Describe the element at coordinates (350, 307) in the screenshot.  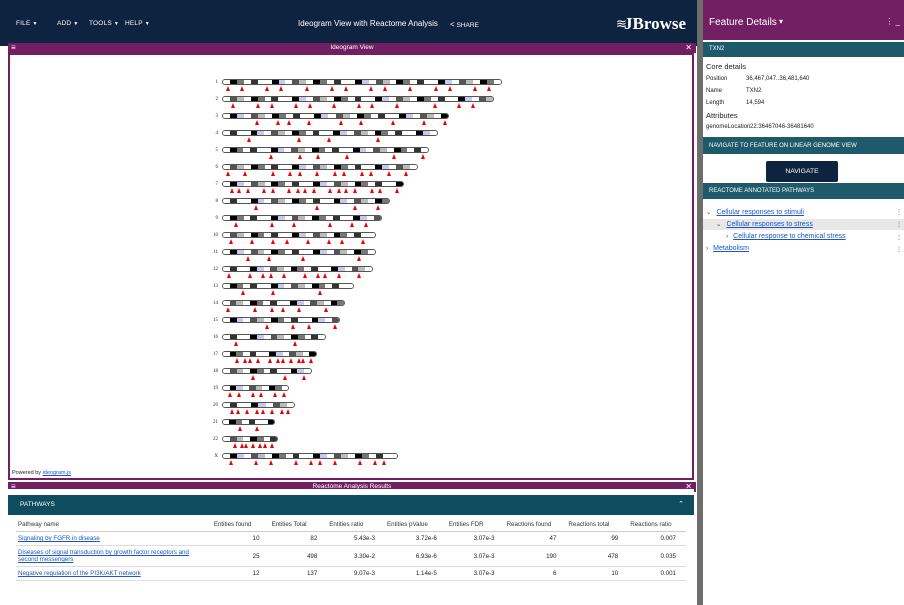
I see `chromosome-14: 14` at that location.